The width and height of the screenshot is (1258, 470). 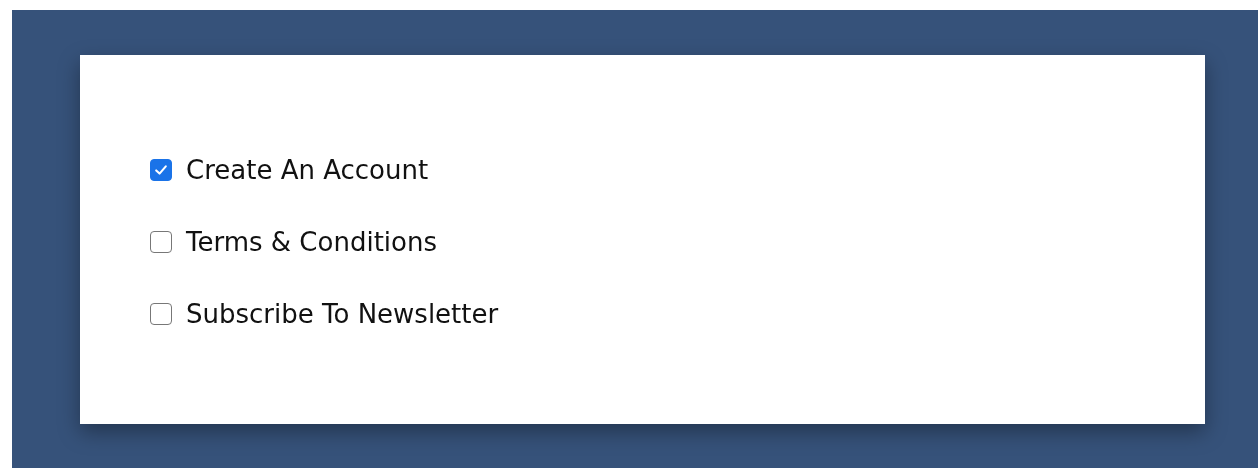 What do you see at coordinates (307, 170) in the screenshot?
I see `checkbox-label: Create An Account` at bounding box center [307, 170].